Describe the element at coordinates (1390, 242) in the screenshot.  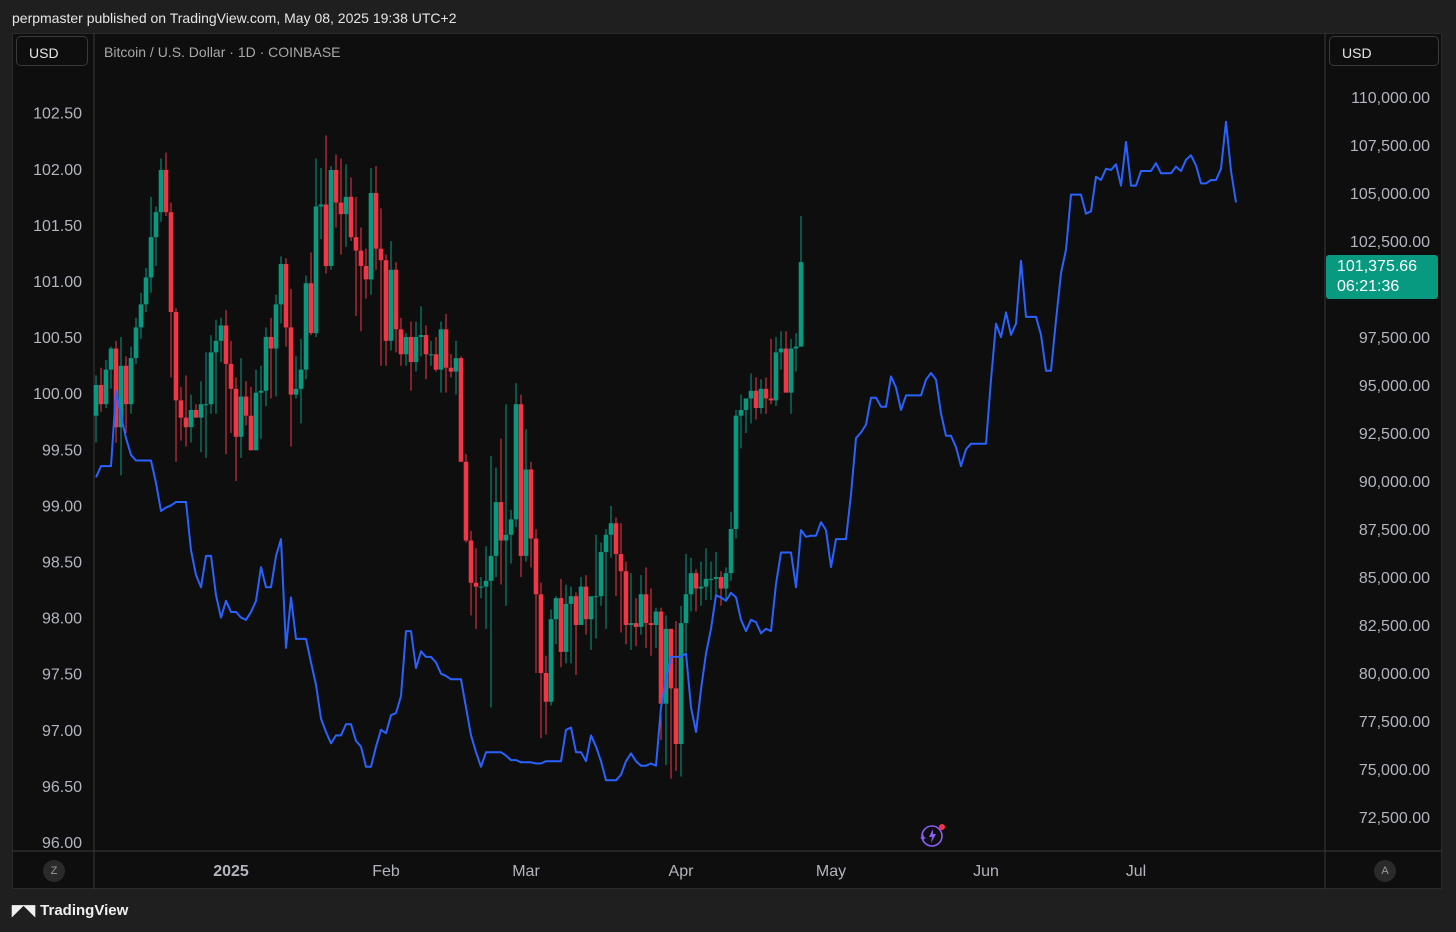
I see `right-axis-tick: 102,500.00` at that location.